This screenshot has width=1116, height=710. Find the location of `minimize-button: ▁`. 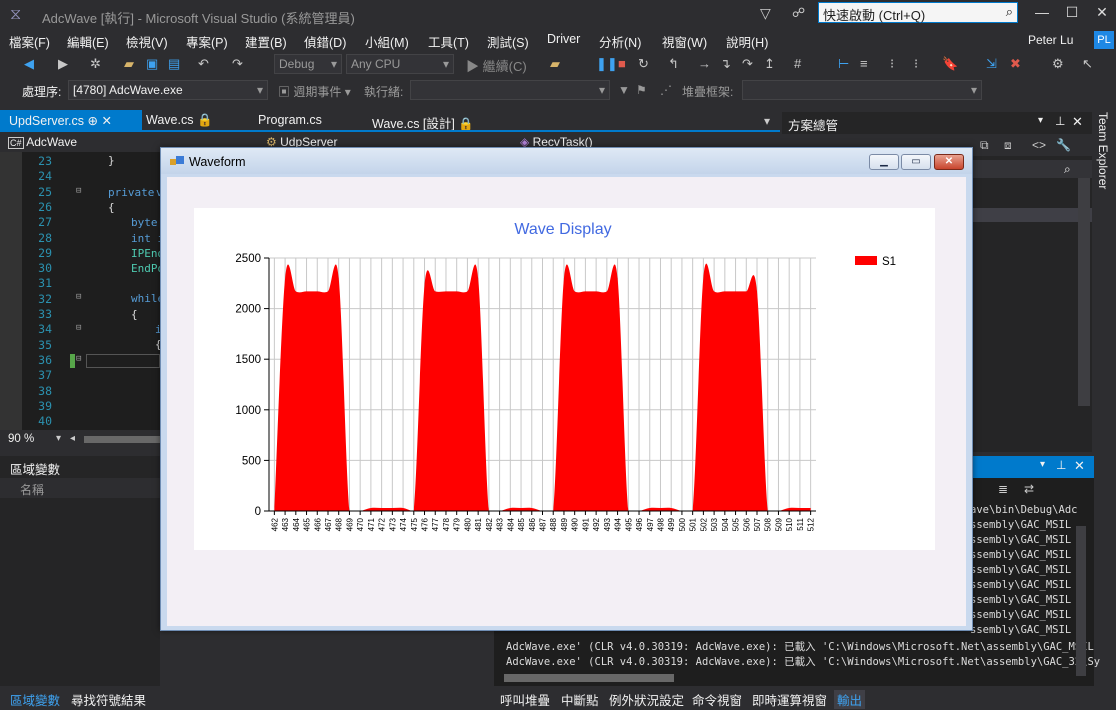

minimize-button: ▁ is located at coordinates (884, 162).